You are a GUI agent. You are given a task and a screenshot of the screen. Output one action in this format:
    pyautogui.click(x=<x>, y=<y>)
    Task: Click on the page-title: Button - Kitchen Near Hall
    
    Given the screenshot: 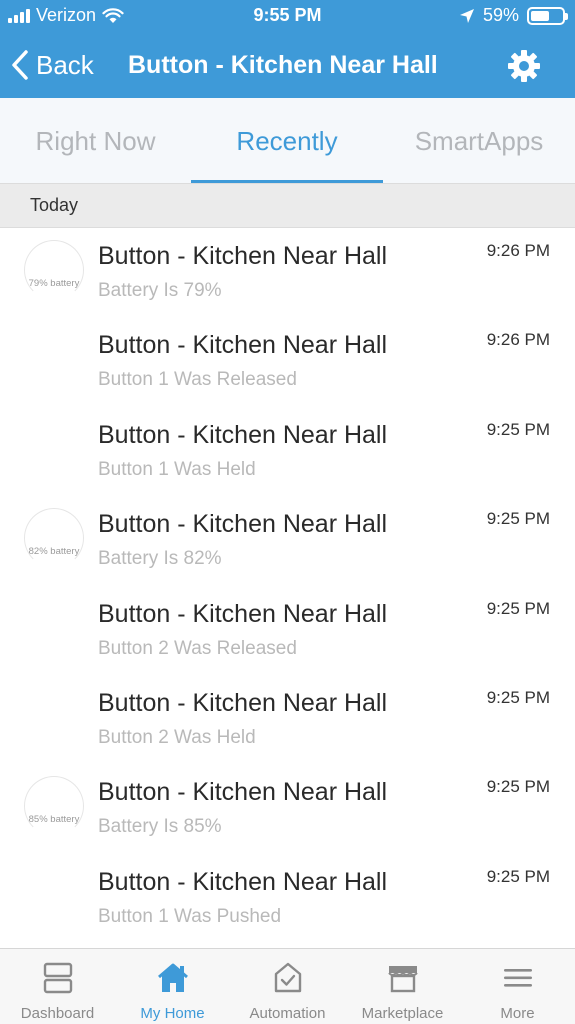 What is the action you would take?
    pyautogui.click(x=283, y=64)
    